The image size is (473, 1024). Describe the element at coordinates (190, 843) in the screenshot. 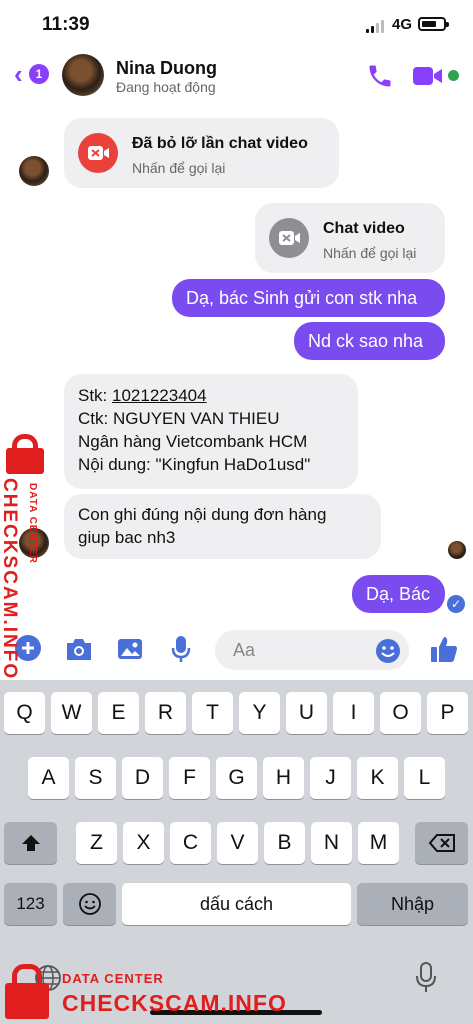

I see `key-c: C` at that location.